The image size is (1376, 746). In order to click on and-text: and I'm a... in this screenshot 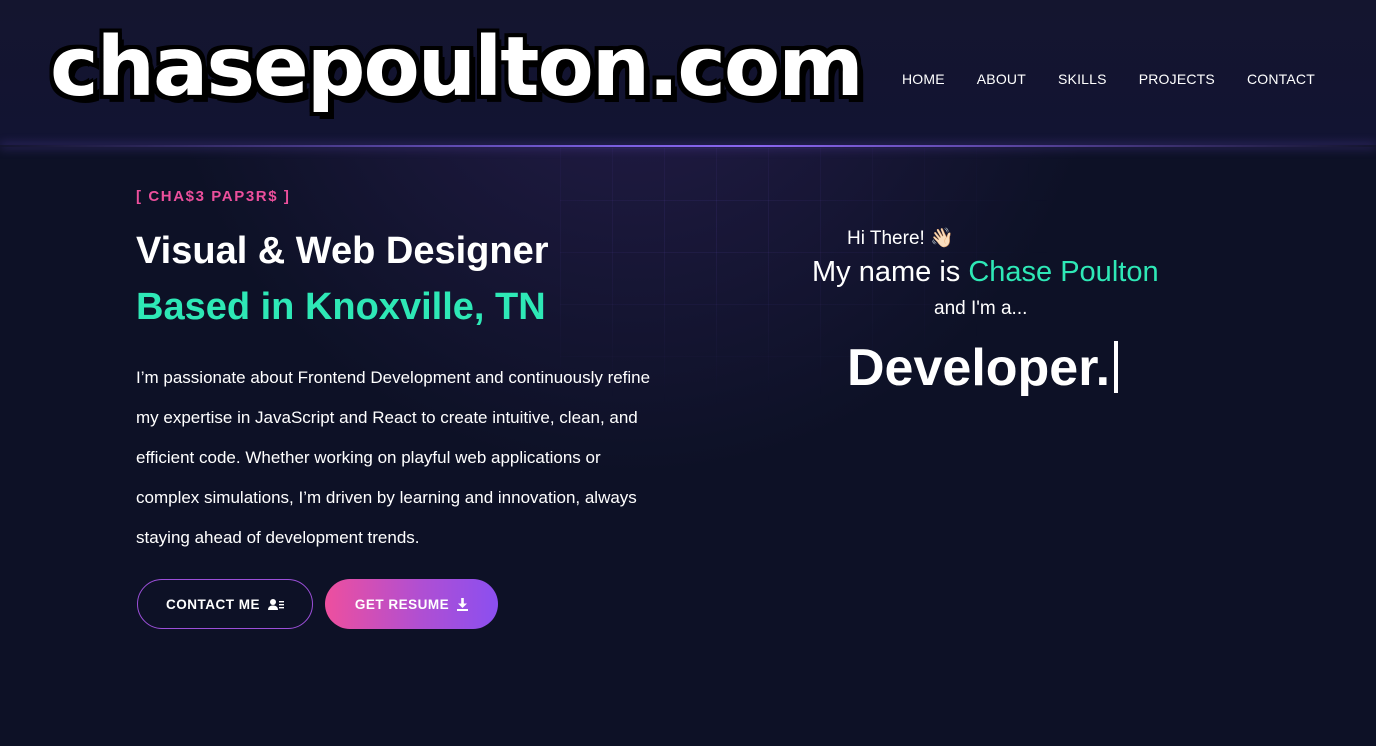, I will do `click(981, 308)`.